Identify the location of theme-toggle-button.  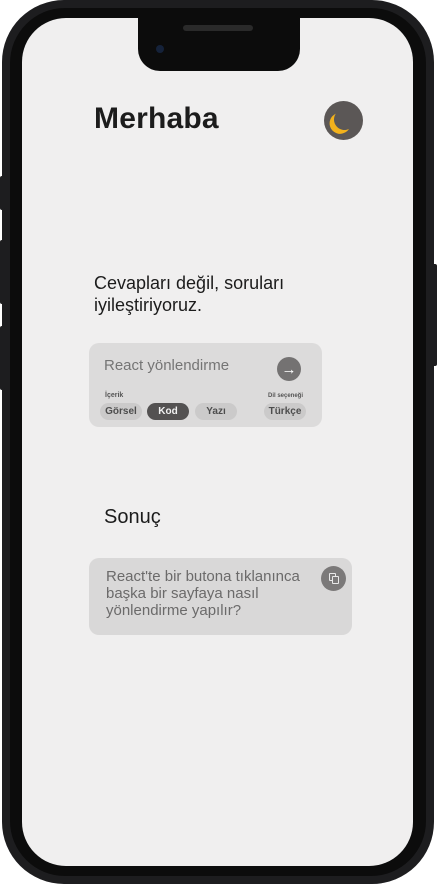
(343, 120).